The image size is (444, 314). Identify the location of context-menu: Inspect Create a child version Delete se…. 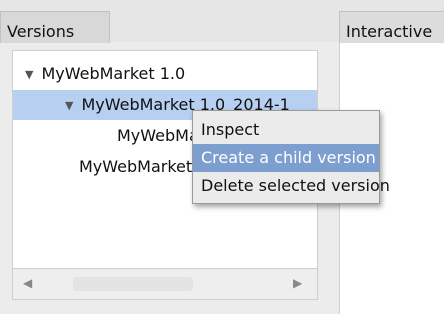
(291, 157).